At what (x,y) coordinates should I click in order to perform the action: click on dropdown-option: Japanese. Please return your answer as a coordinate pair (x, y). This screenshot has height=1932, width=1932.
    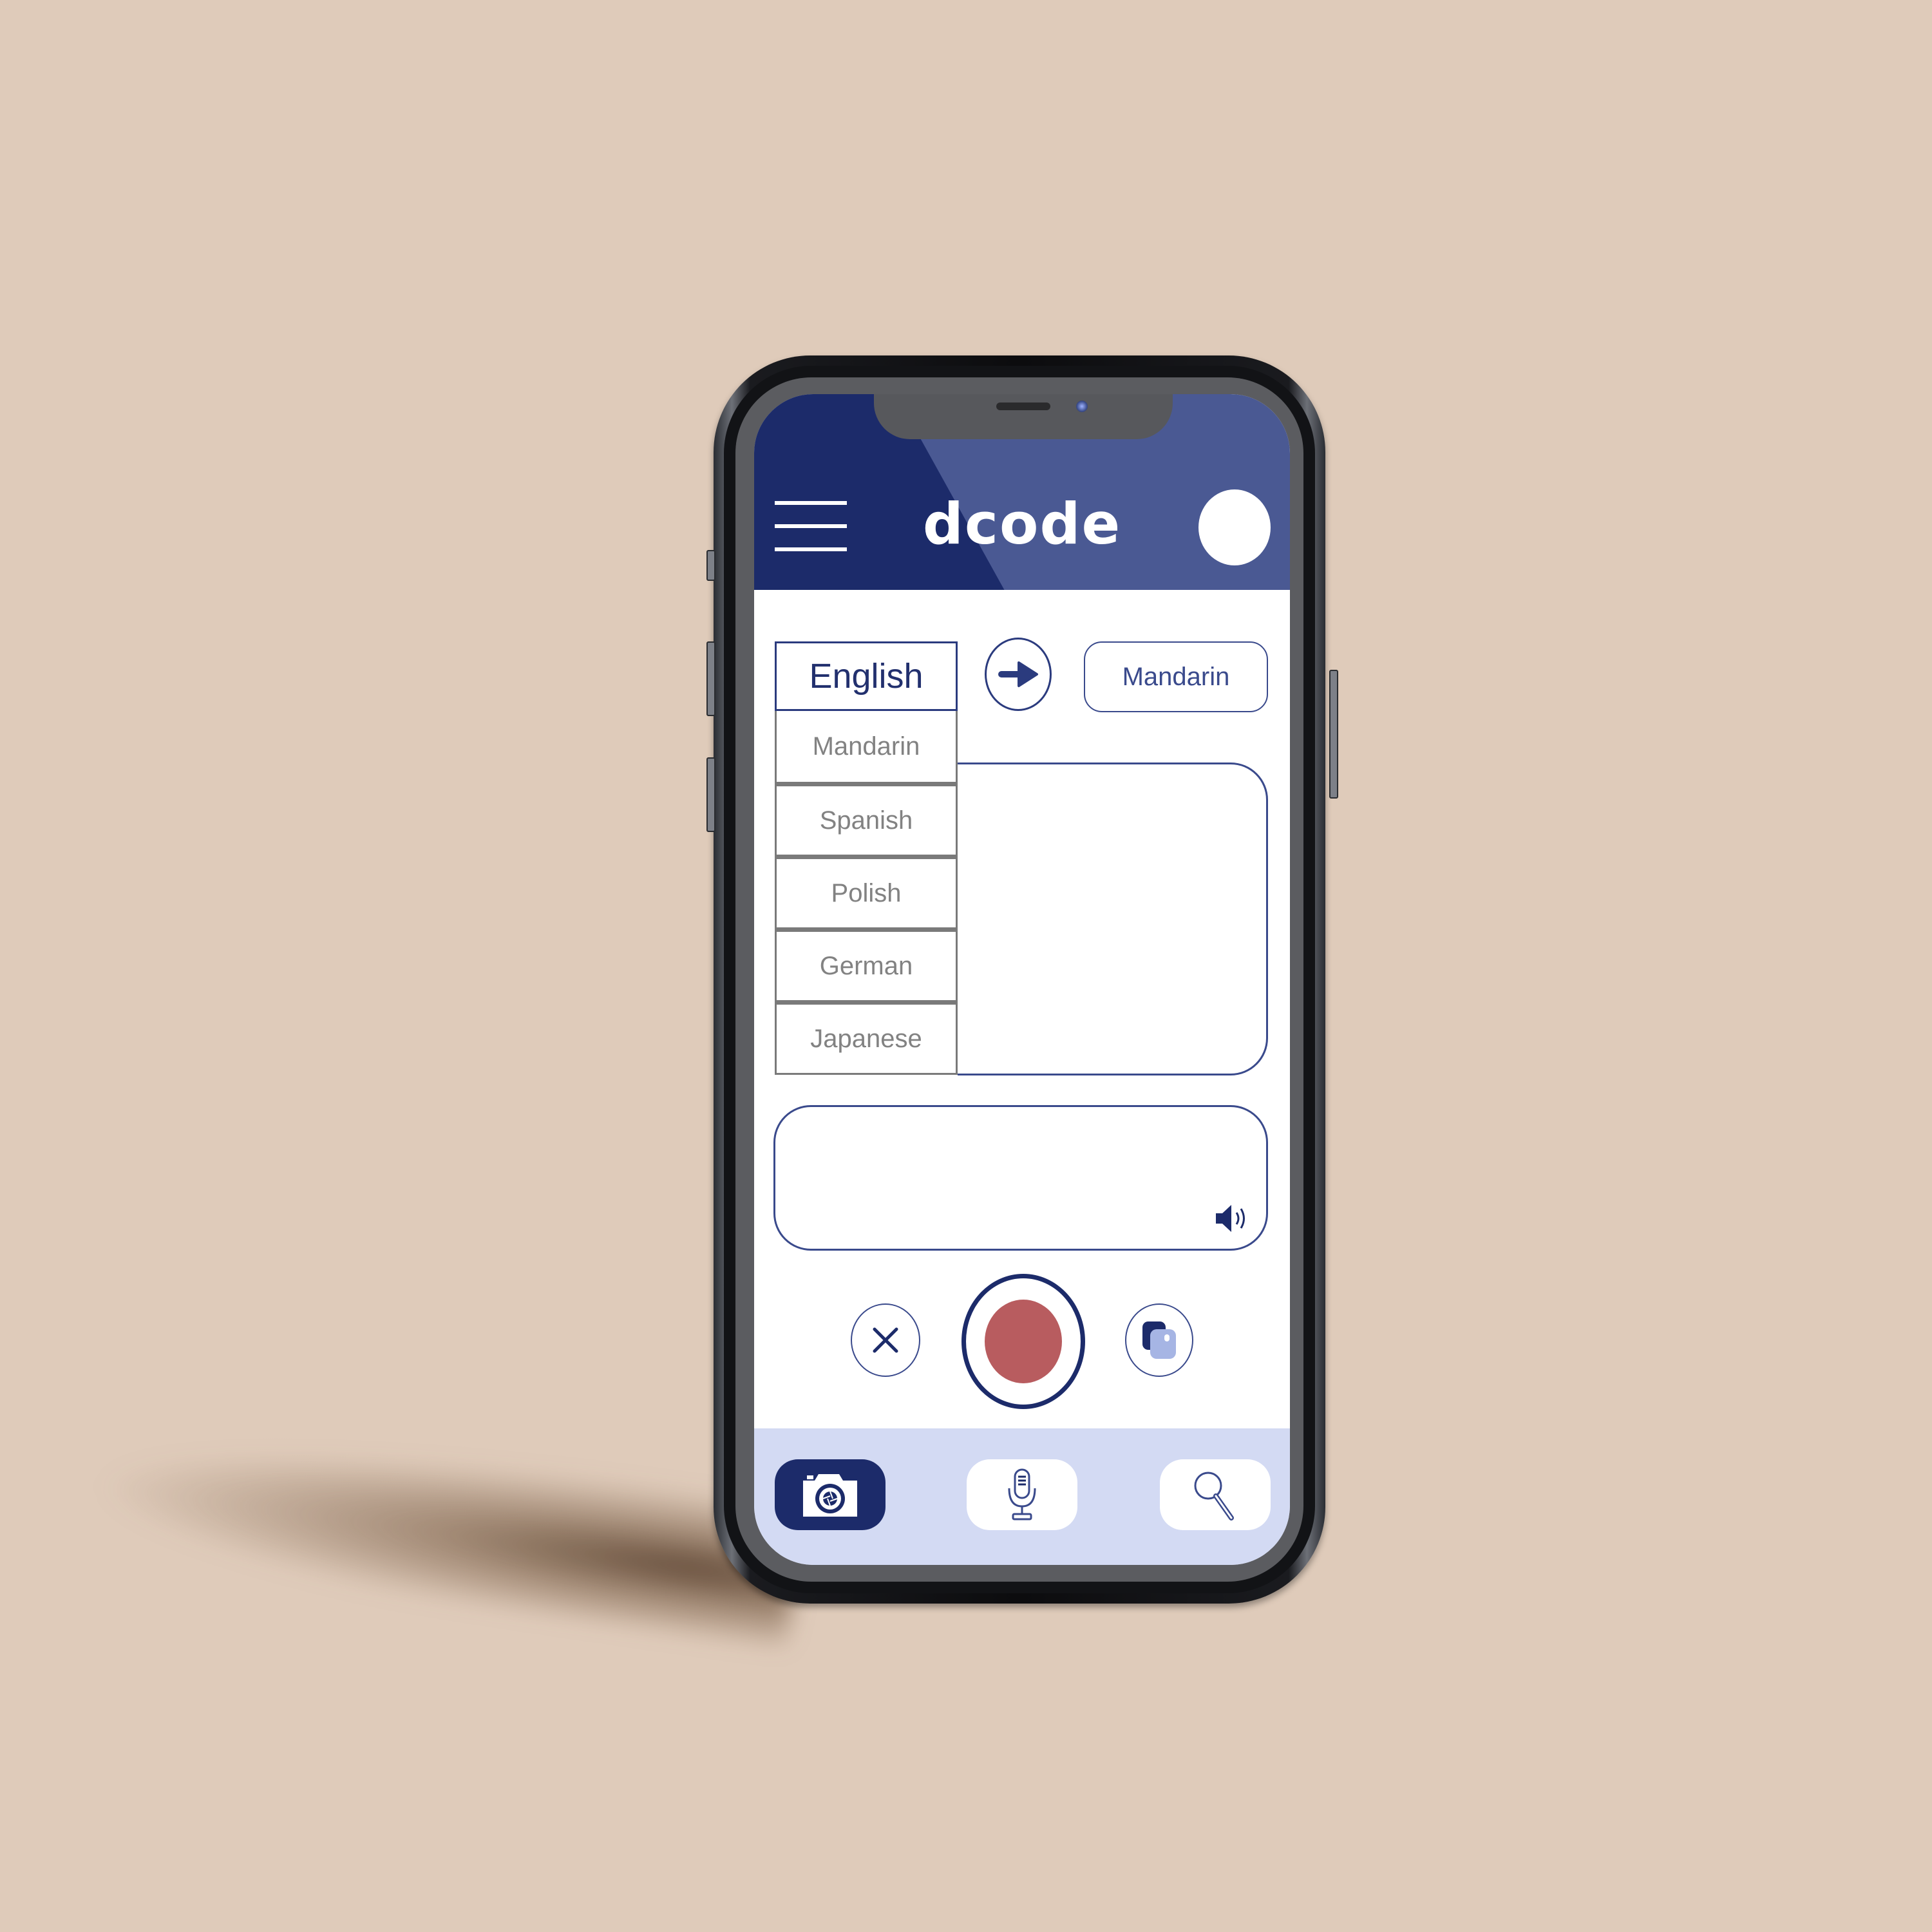
    Looking at the image, I should click on (867, 1038).